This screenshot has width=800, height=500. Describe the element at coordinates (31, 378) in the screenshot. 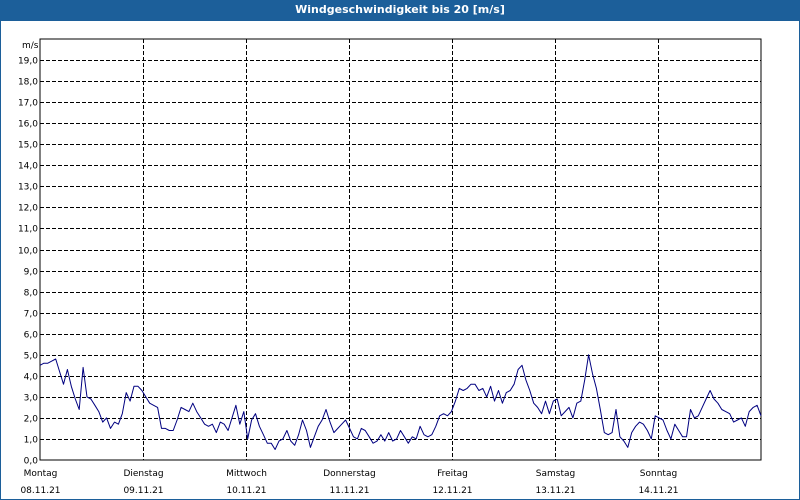

I see `y-tick-label: 4,0` at that location.